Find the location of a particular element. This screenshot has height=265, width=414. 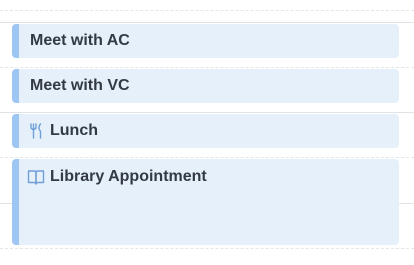

fork-knife-icon is located at coordinates (37, 131).